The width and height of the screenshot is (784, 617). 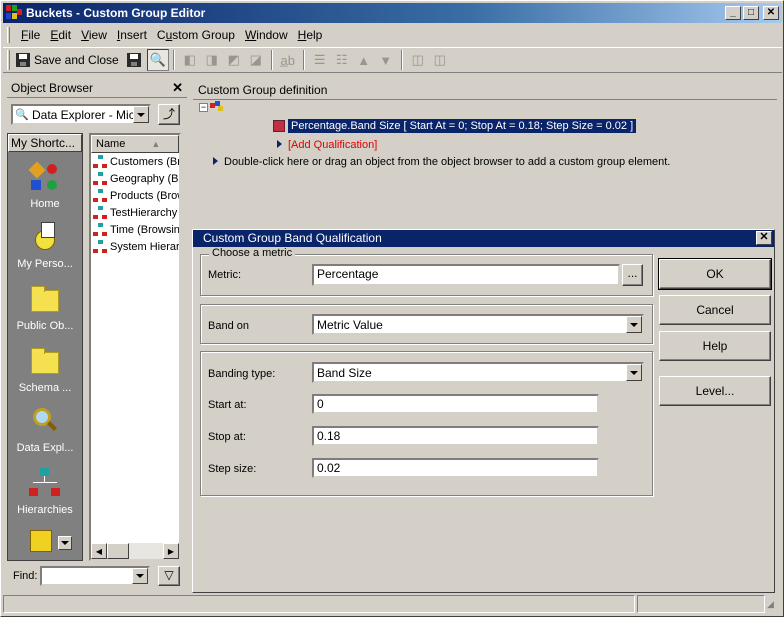 I want to click on move-down-button: ▼, so click(x=386, y=60).